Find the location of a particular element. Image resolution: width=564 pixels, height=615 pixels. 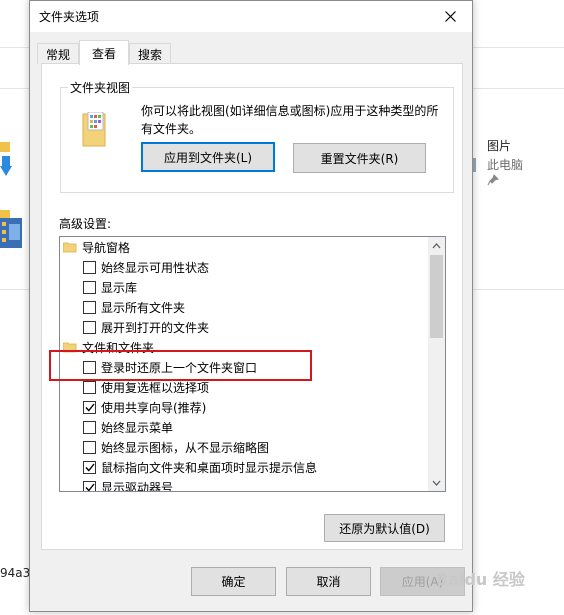

pictures-subtitle: 此电脑 is located at coordinates (505, 165).